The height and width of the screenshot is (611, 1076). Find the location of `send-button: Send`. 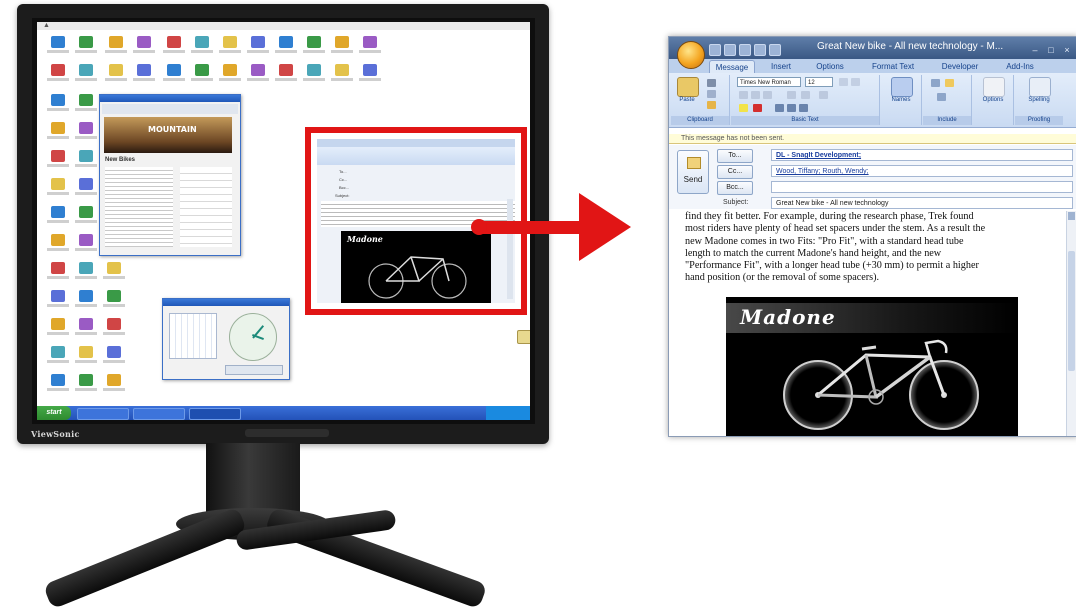

send-button: Send is located at coordinates (693, 172).